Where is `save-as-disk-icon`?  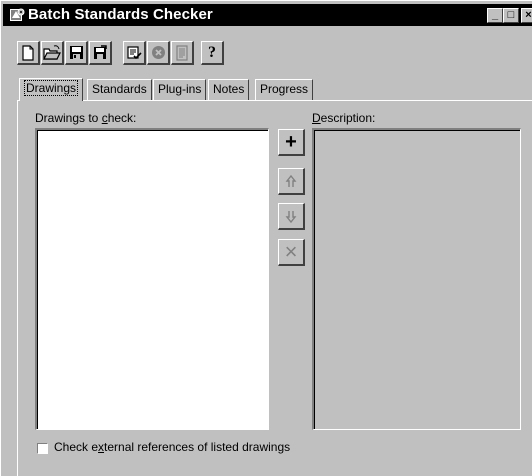
save-as-disk-icon is located at coordinates (100, 51).